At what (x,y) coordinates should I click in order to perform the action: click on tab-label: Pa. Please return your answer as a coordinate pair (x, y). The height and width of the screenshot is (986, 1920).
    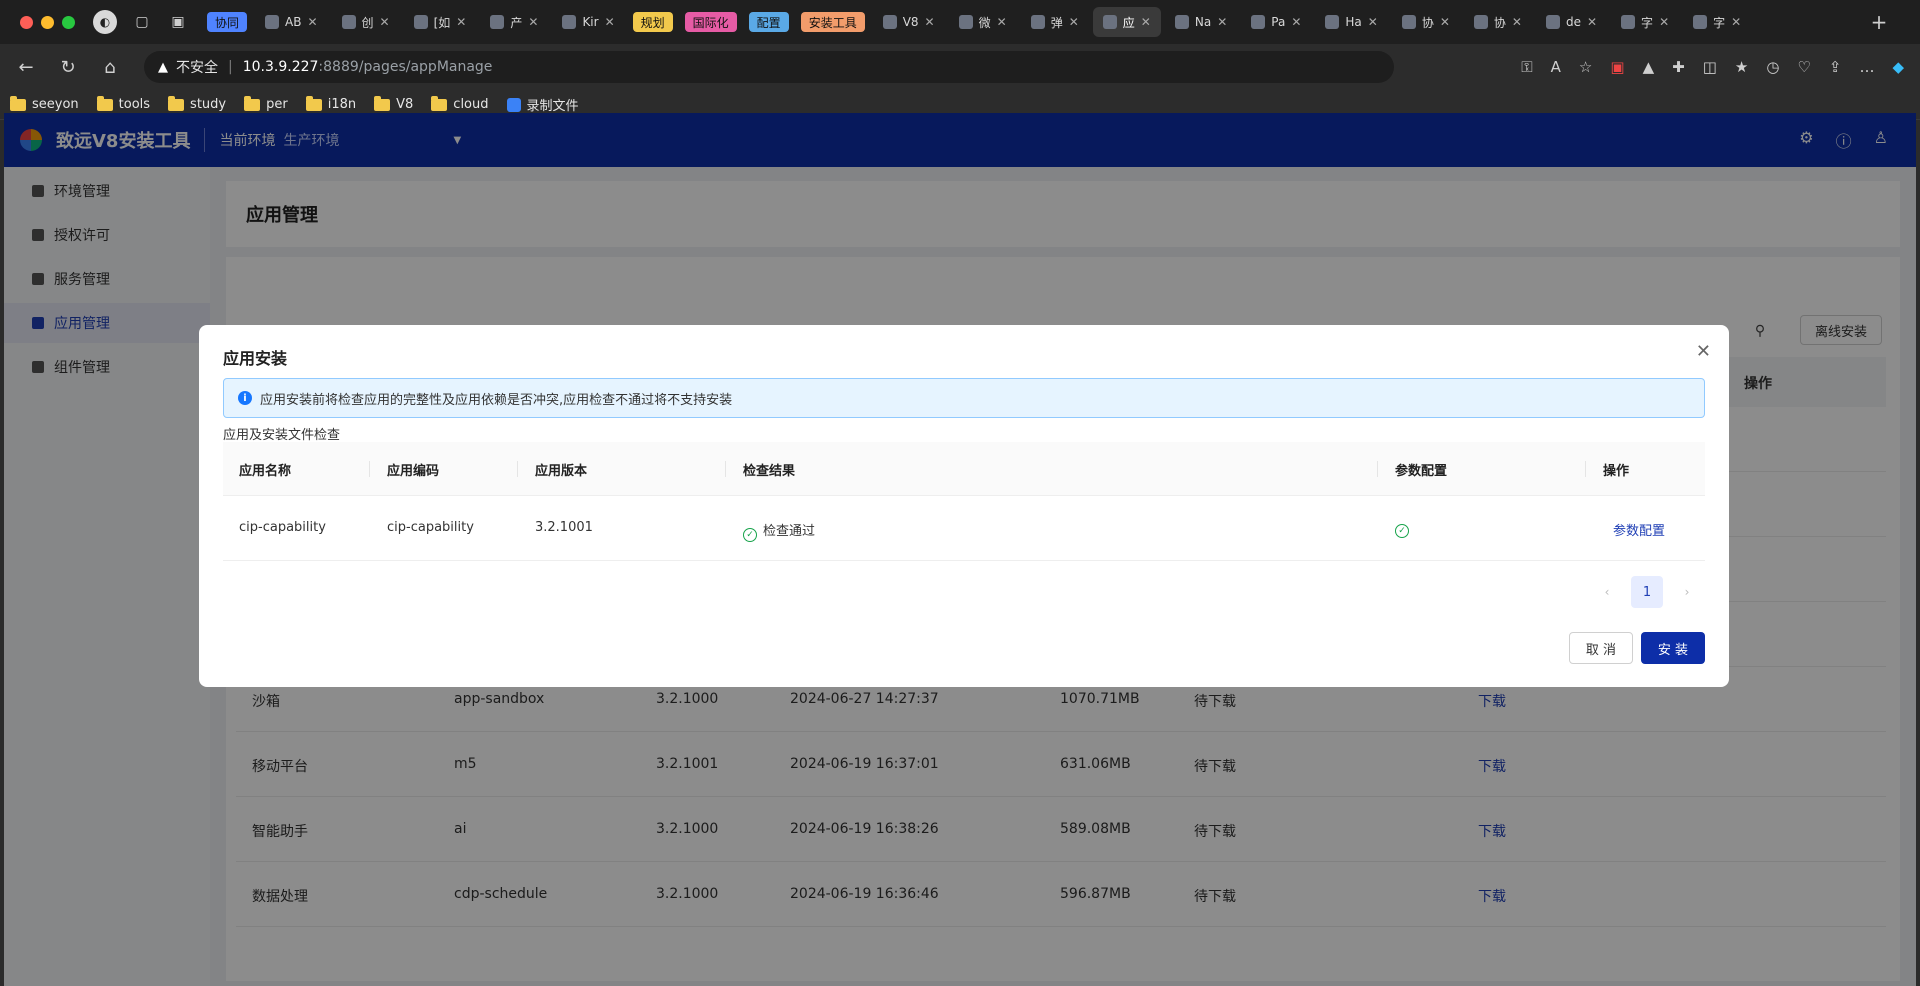
    Looking at the image, I should click on (1278, 22).